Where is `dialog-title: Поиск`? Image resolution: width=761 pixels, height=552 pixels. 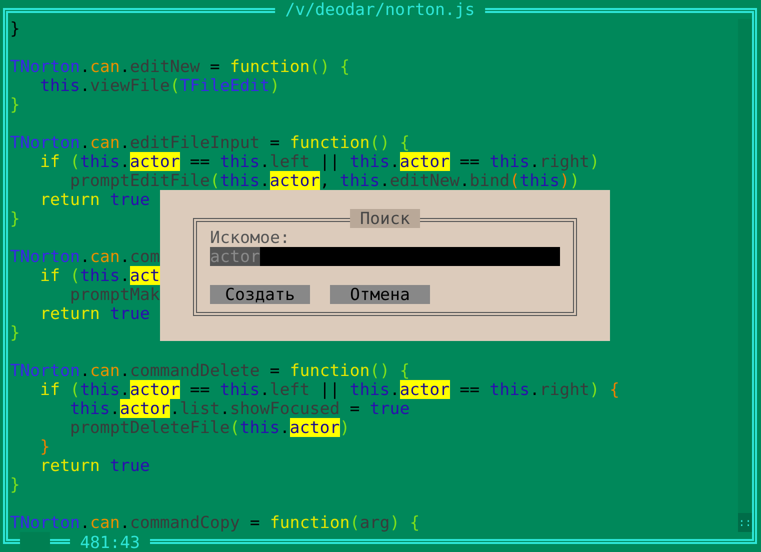 dialog-title: Поиск is located at coordinates (385, 218).